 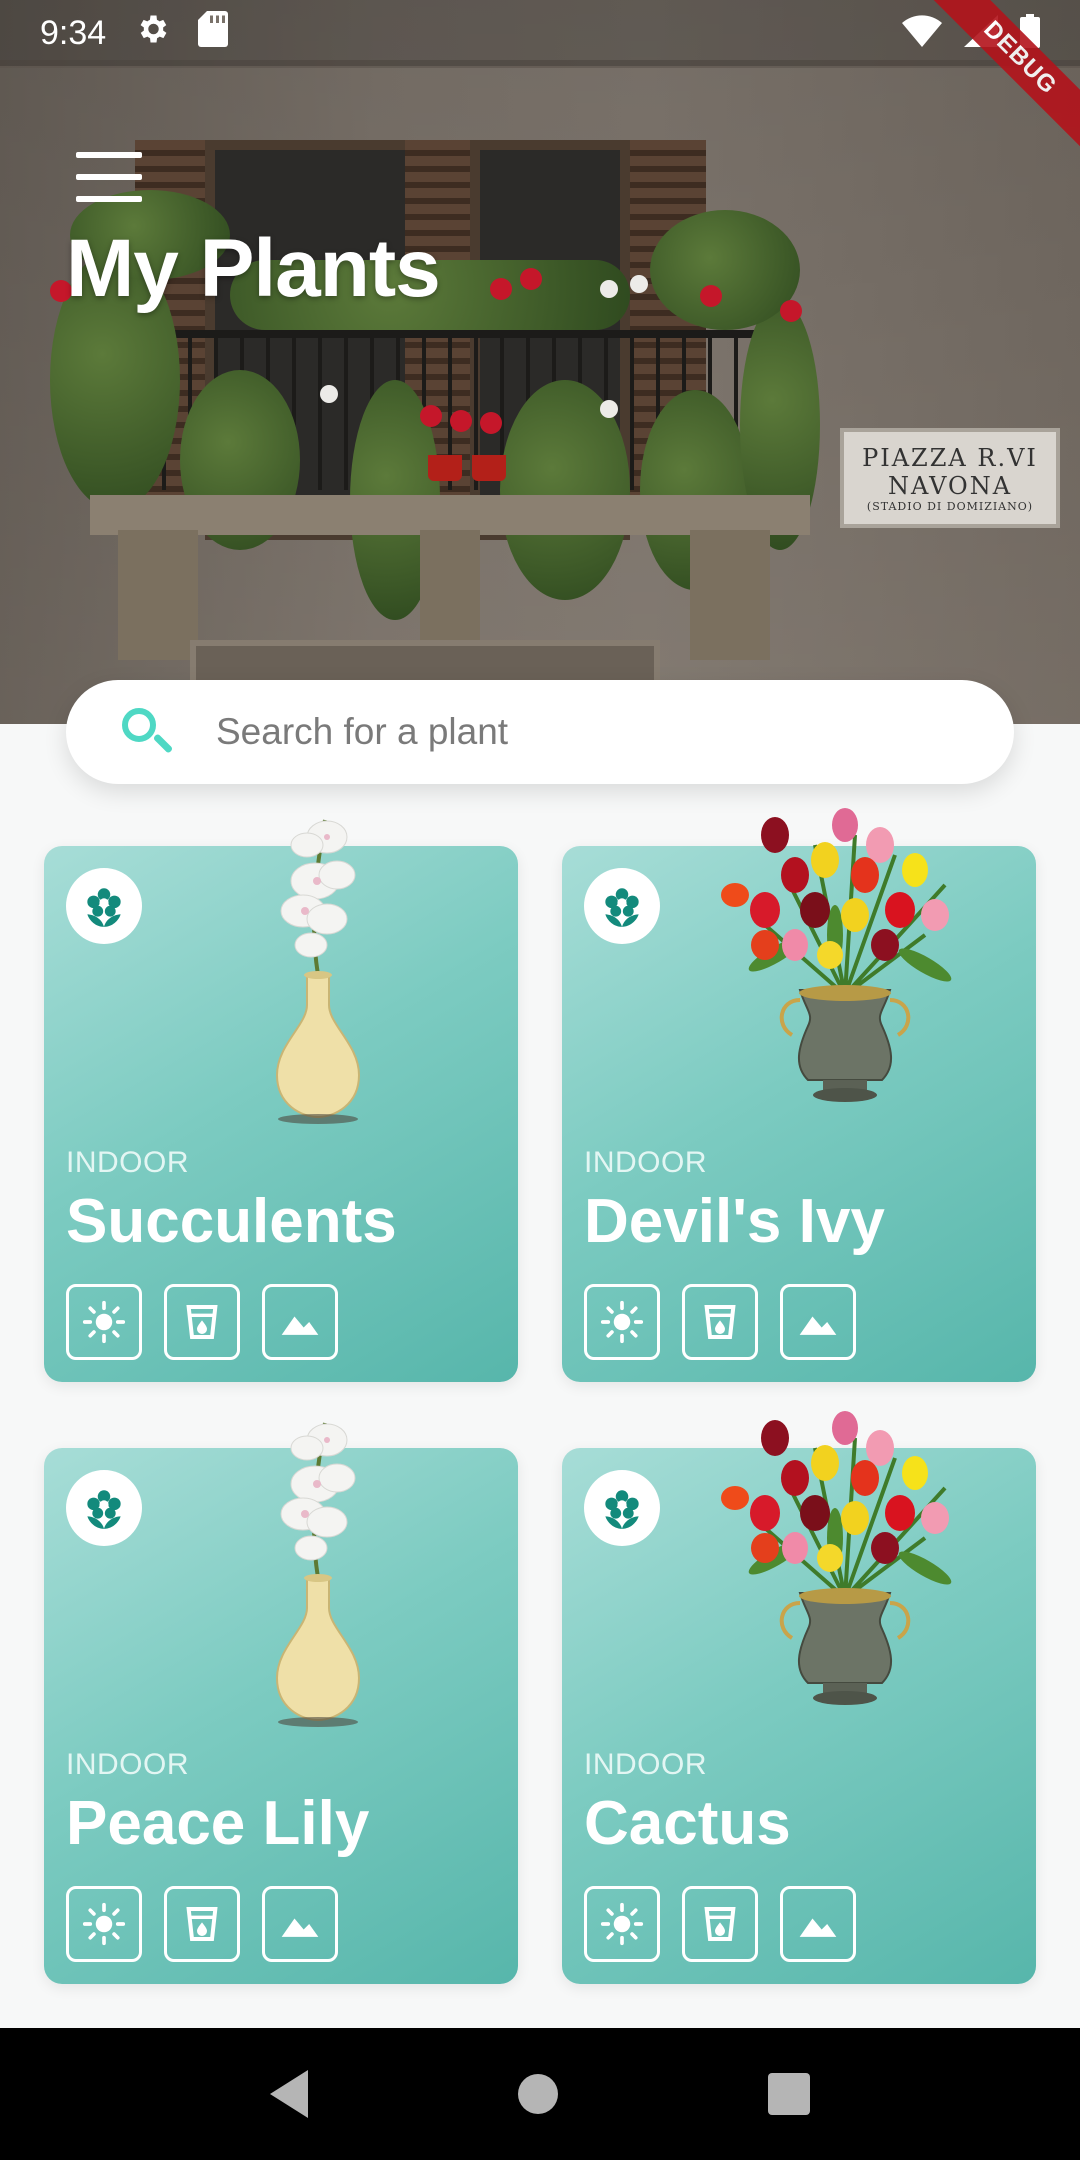 What do you see at coordinates (687, 1823) in the screenshot?
I see `plant-name: Cactus` at bounding box center [687, 1823].